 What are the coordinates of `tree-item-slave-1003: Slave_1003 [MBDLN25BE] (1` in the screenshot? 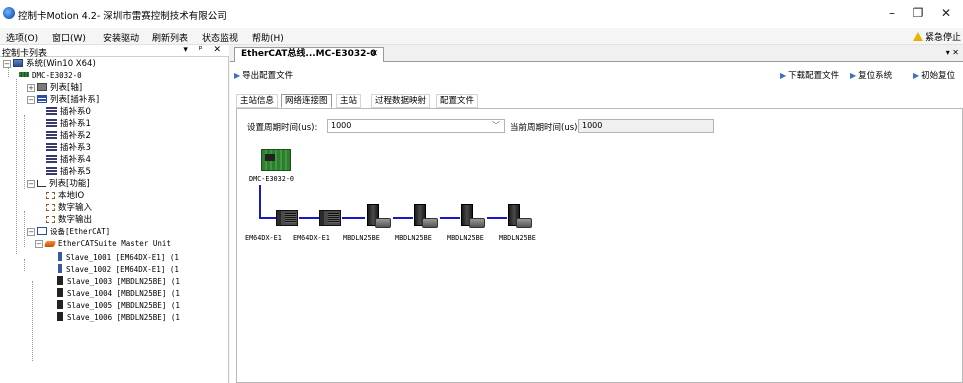 It's located at (117, 282).